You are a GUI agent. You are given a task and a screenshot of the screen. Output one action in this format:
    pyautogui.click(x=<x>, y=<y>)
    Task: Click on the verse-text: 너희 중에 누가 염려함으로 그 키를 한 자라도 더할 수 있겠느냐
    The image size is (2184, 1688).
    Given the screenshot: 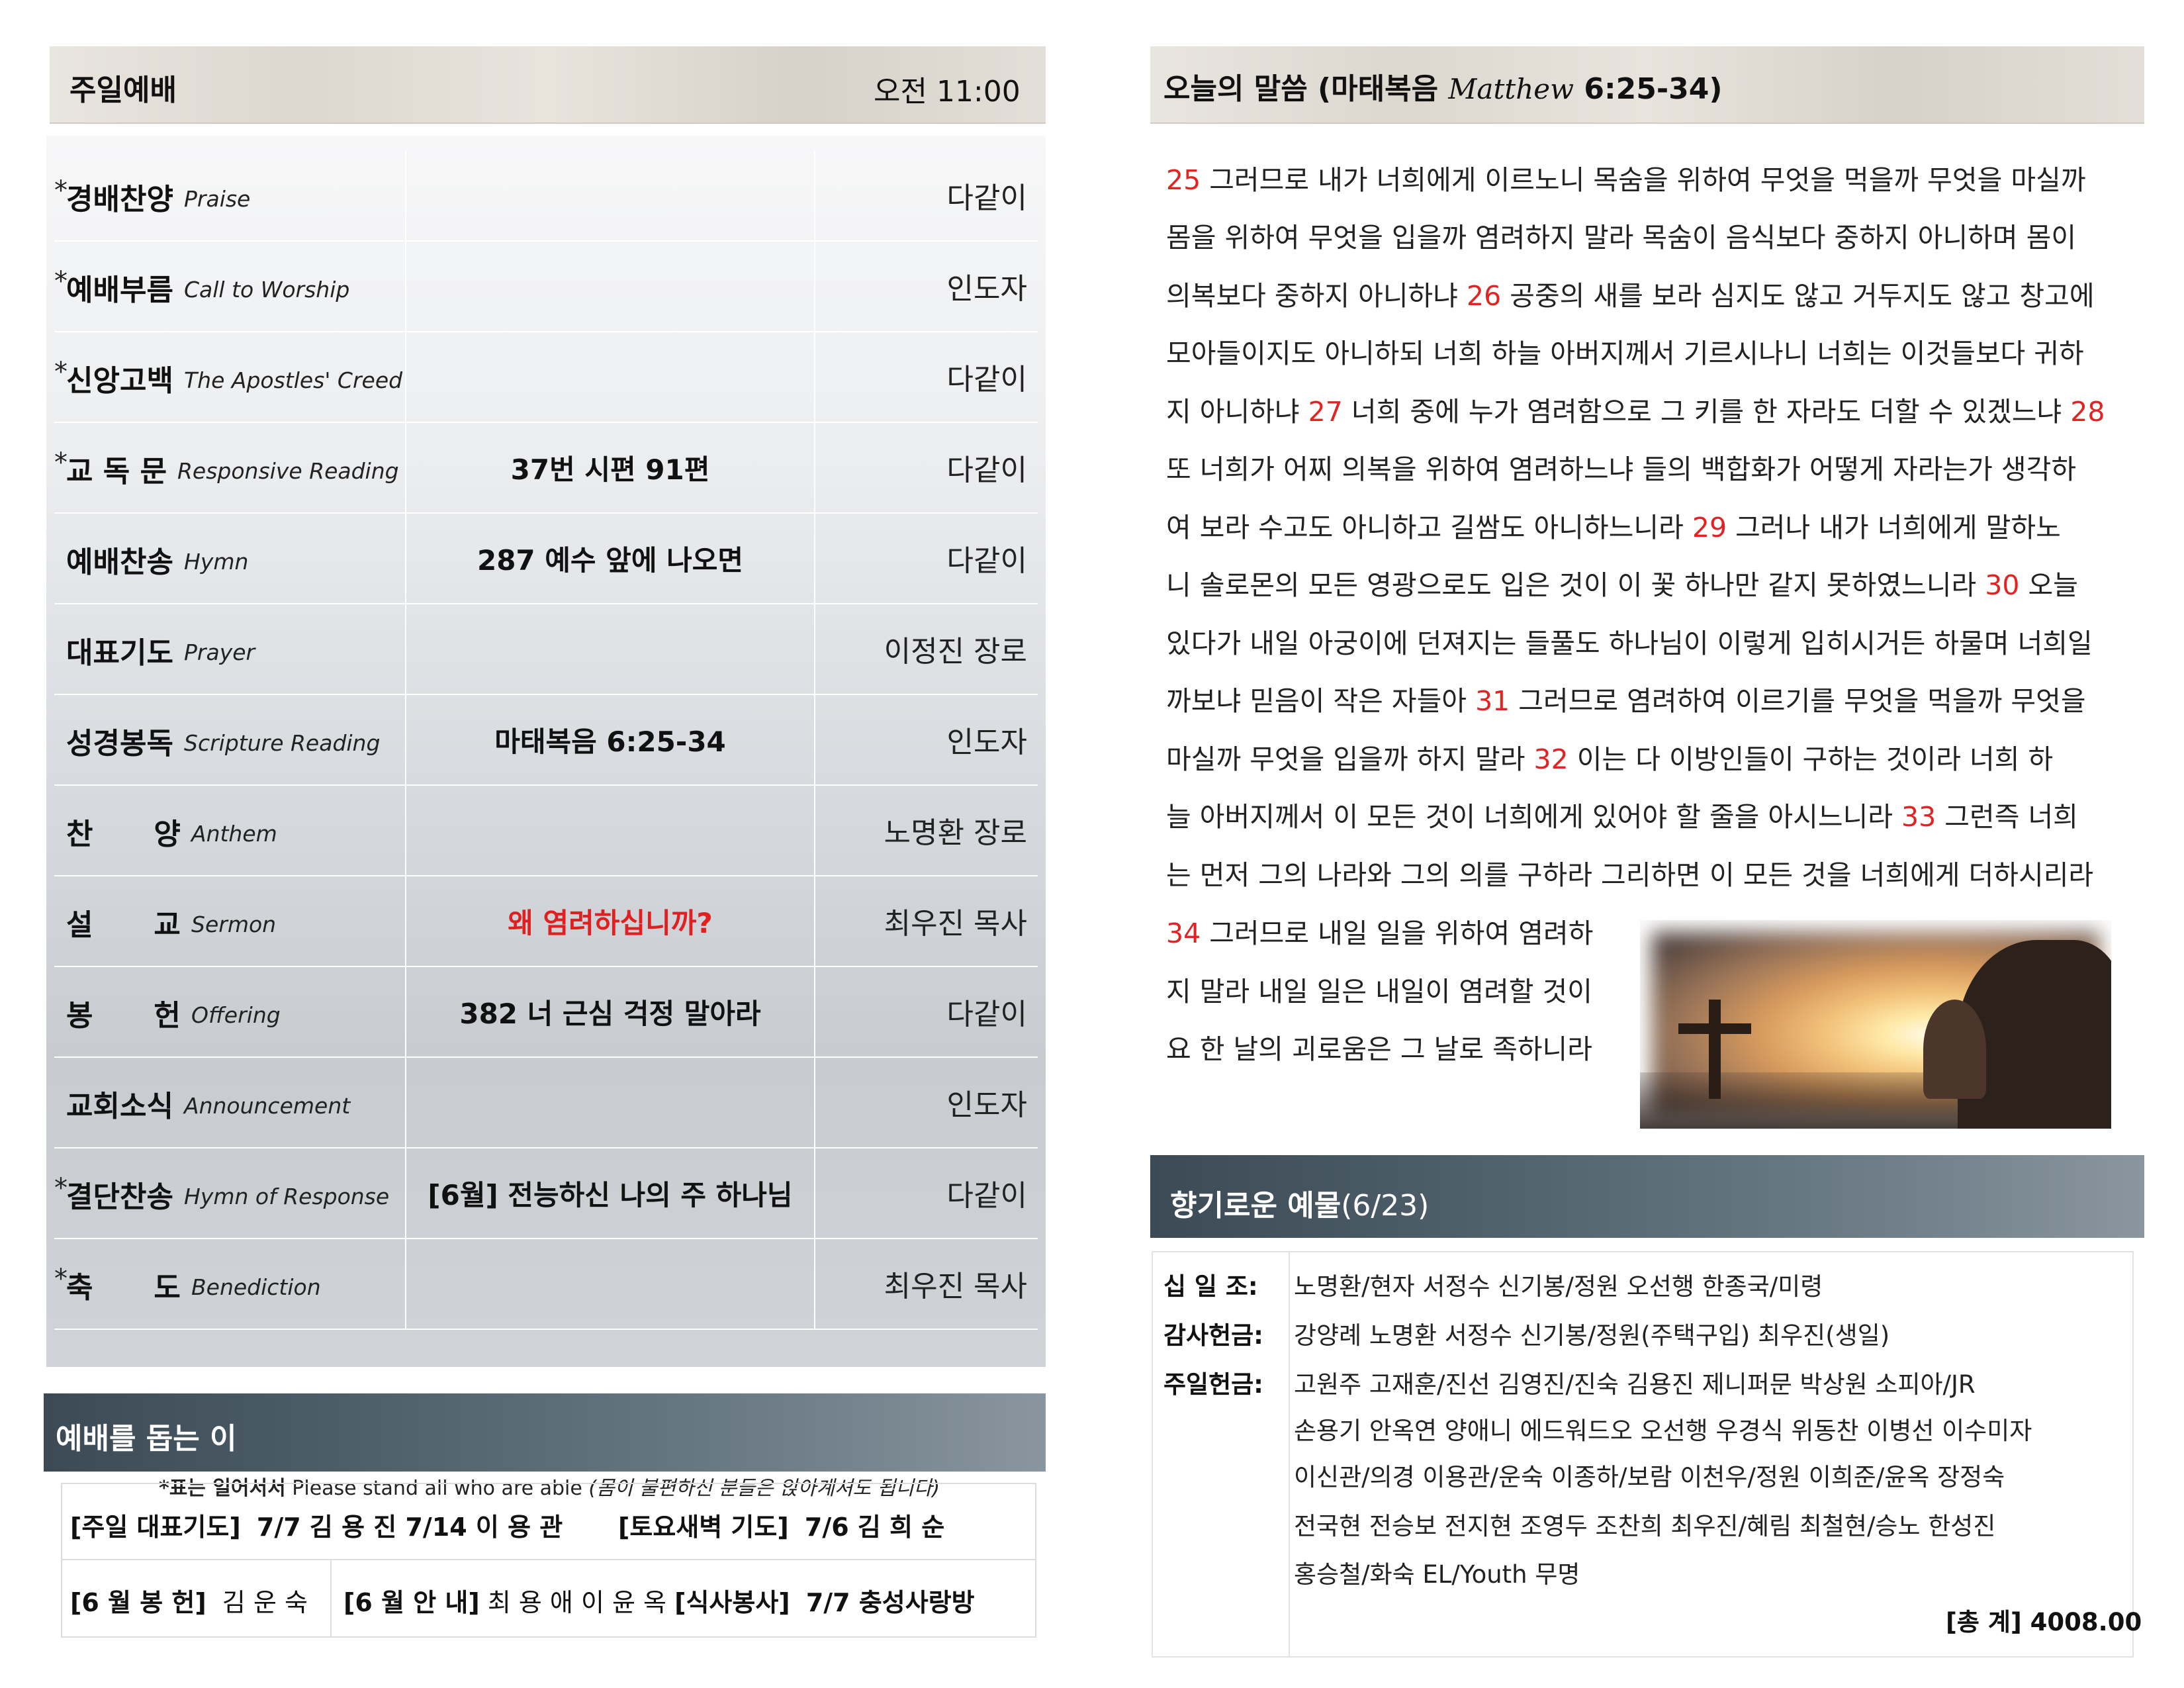 What is the action you would take?
    pyautogui.click(x=1706, y=412)
    